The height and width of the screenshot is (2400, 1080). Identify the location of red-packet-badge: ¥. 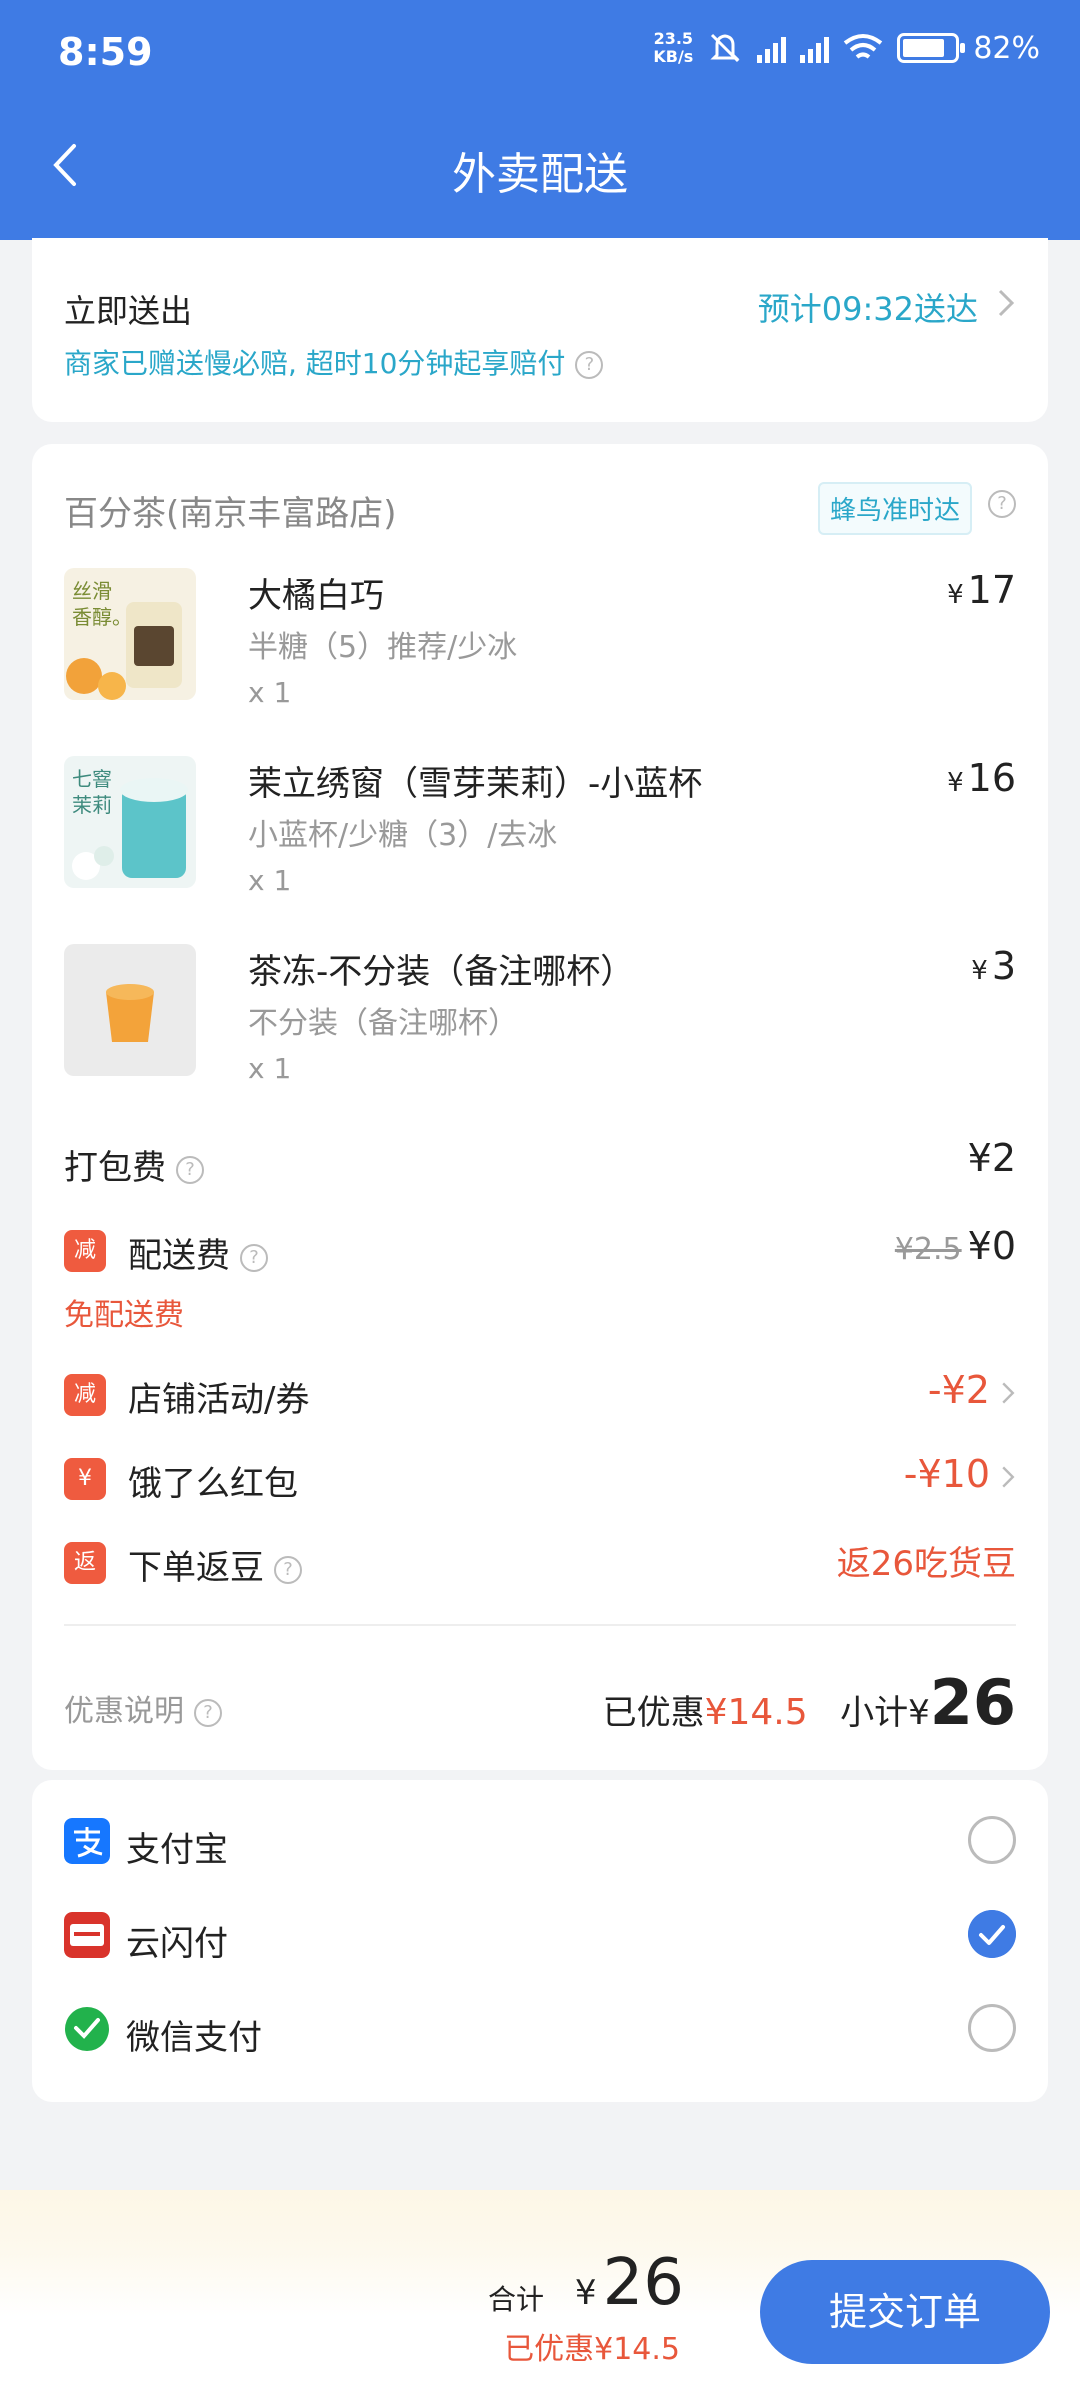
(85, 1479).